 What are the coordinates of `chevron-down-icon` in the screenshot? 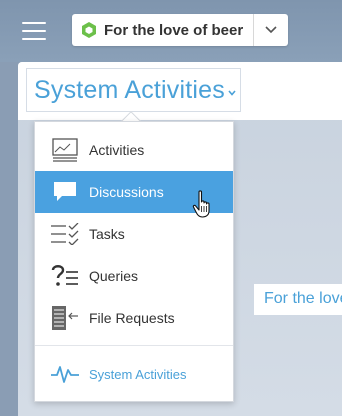 It's located at (271, 30).